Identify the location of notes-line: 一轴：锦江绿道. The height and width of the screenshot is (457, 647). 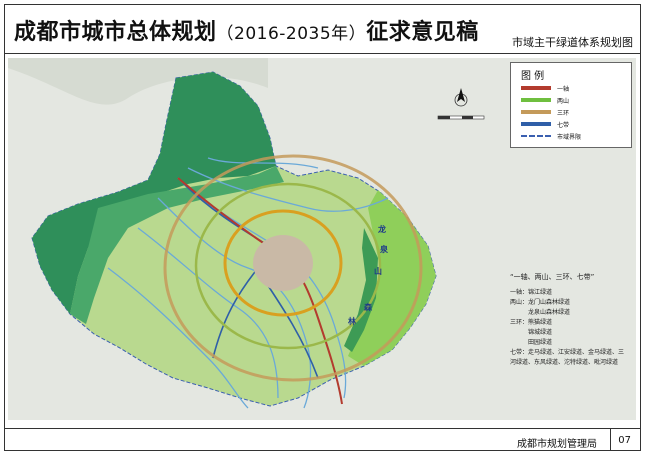
(531, 292).